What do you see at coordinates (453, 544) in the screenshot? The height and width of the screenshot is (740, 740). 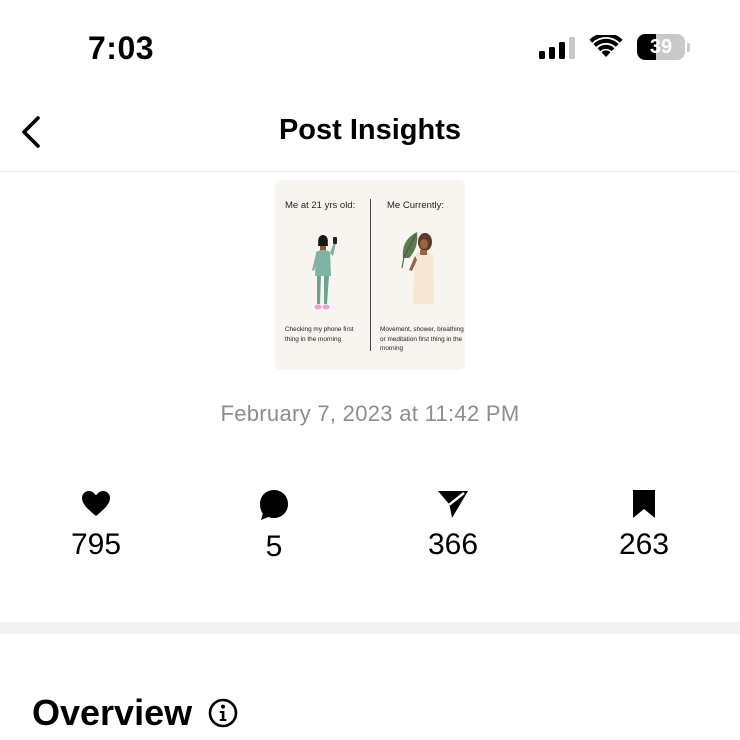 I see `shares-count: 366` at bounding box center [453, 544].